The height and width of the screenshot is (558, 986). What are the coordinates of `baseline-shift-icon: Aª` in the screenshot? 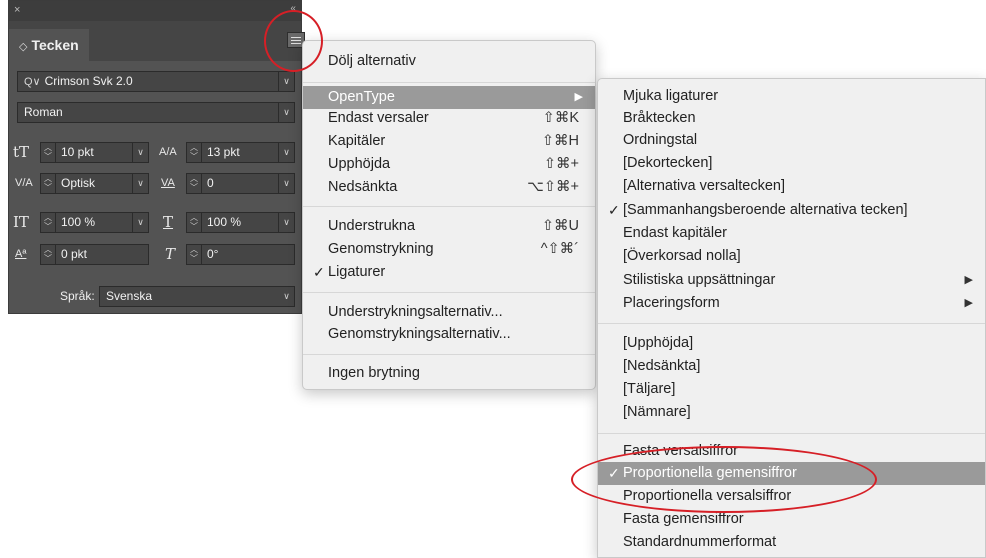 It's located at (21, 254).